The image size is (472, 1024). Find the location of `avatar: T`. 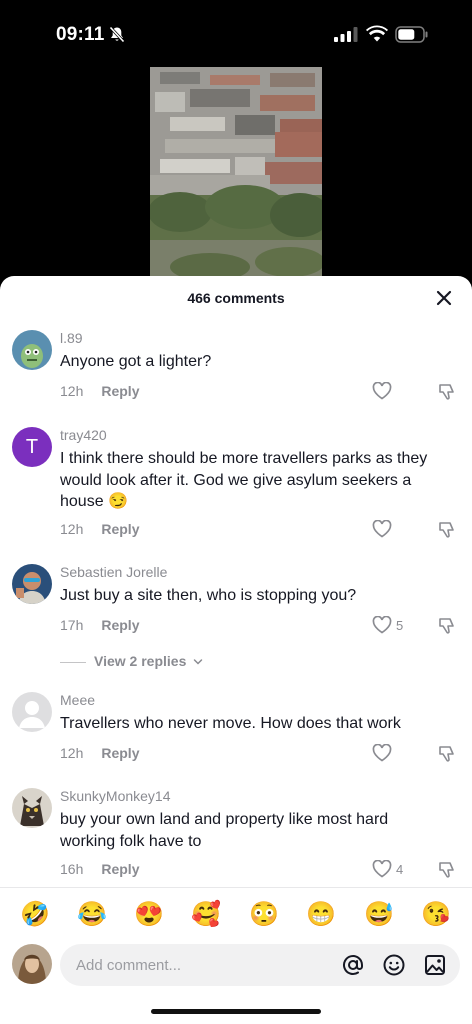

avatar: T is located at coordinates (32, 447).